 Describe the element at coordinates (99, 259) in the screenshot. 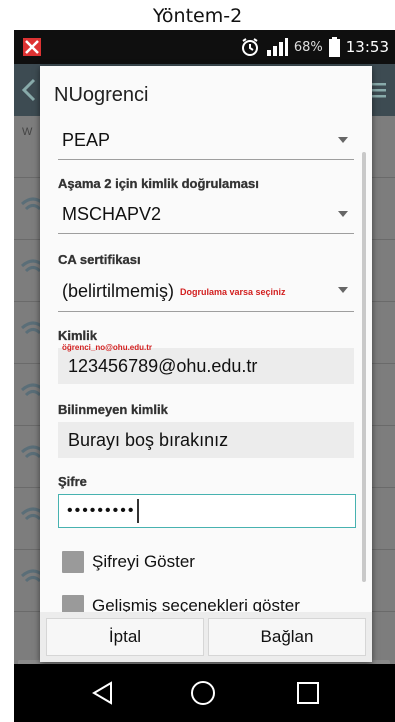

I see `ca-cert-label: CA sertifikası` at that location.